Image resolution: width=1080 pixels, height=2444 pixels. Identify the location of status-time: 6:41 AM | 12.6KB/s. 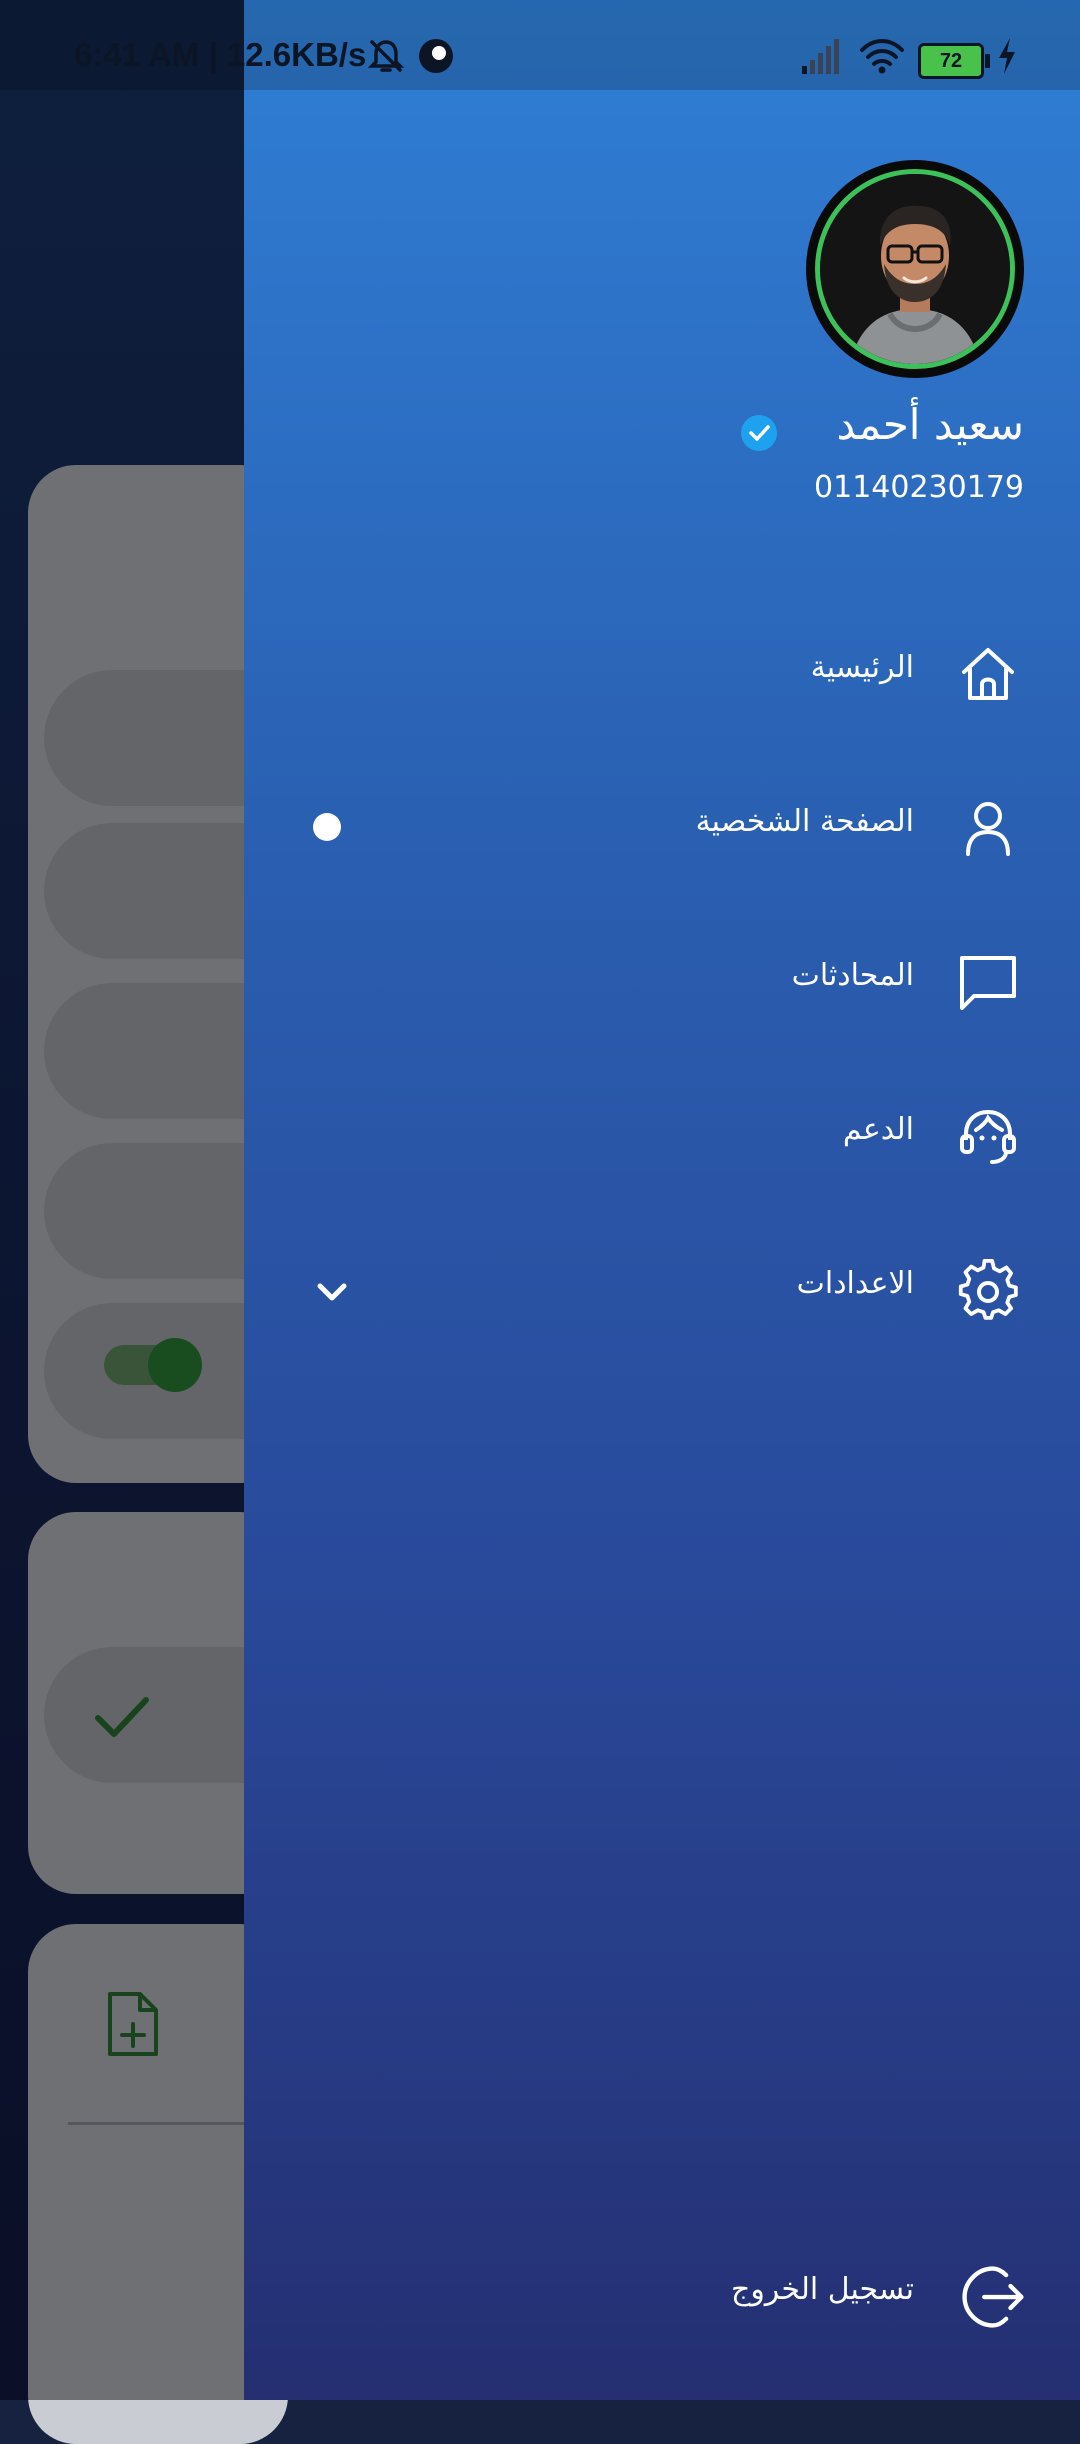
(220, 54).